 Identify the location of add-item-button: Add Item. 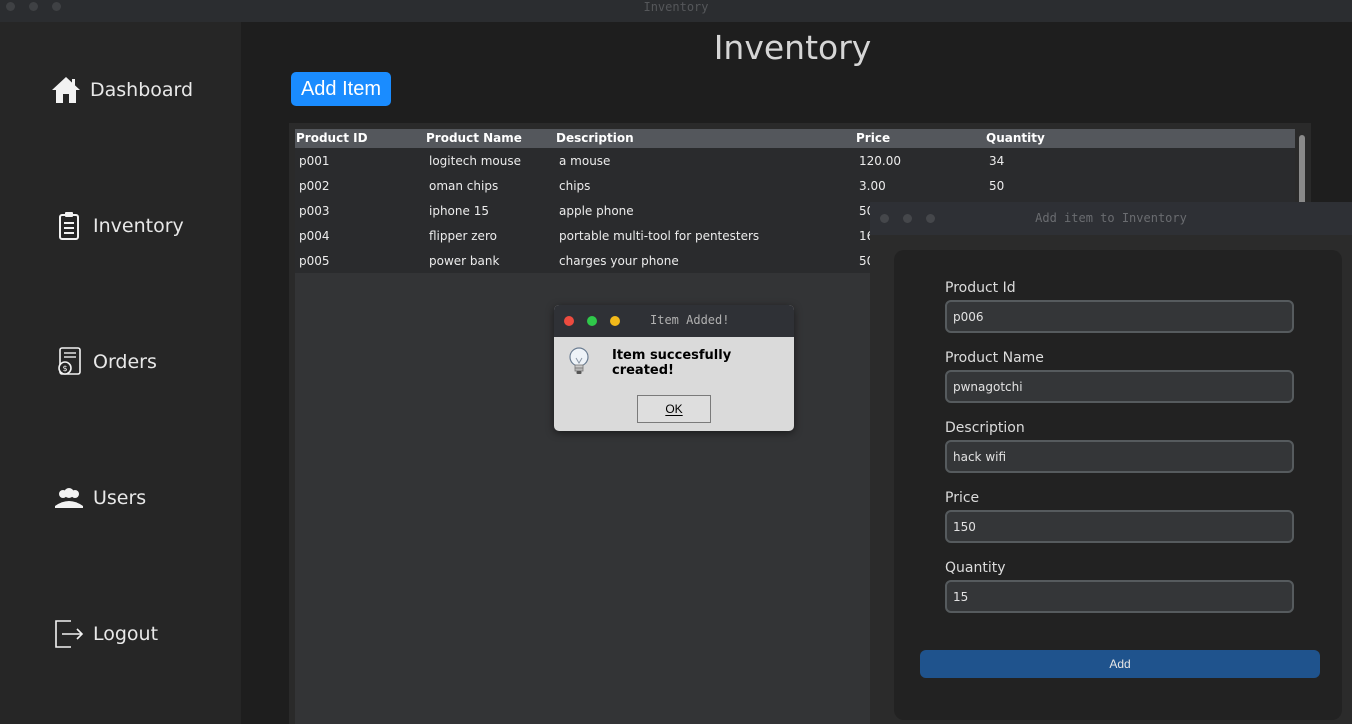
(341, 89).